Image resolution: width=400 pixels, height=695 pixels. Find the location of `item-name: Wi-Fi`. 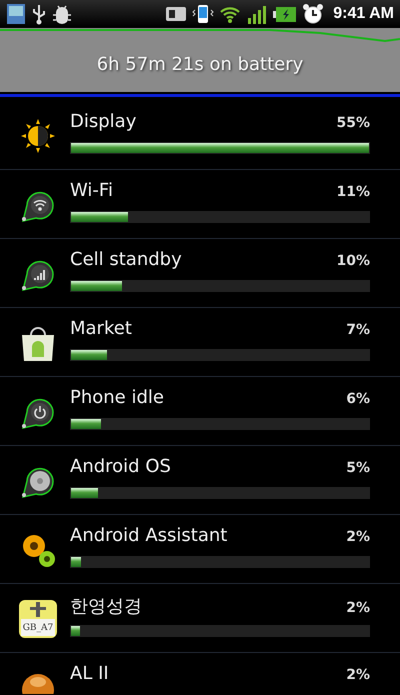

item-name: Wi-Fi is located at coordinates (91, 190).